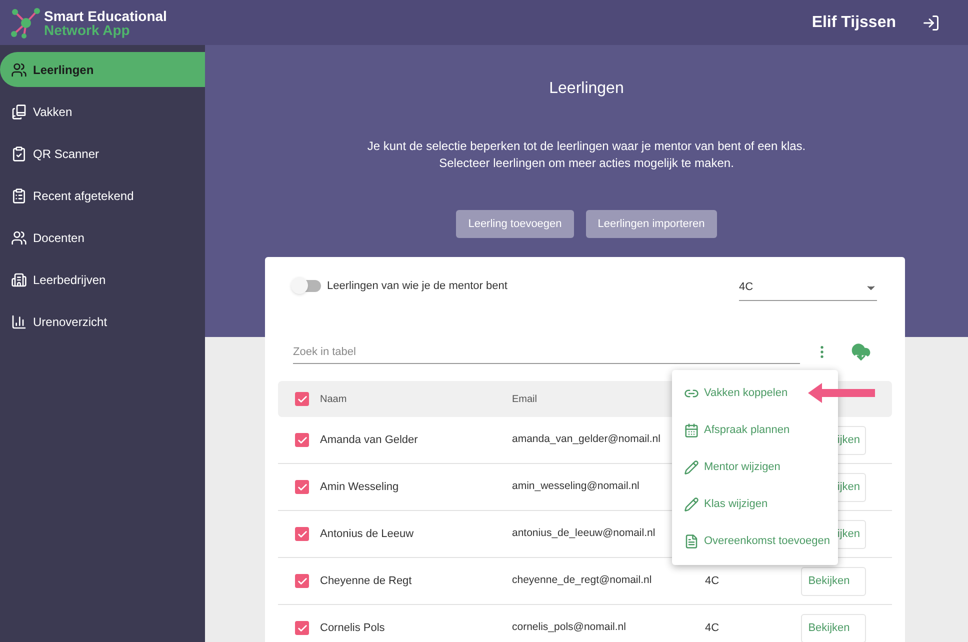  Describe the element at coordinates (360, 487) in the screenshot. I see `table-cell-text: Amin Wesseling` at that location.